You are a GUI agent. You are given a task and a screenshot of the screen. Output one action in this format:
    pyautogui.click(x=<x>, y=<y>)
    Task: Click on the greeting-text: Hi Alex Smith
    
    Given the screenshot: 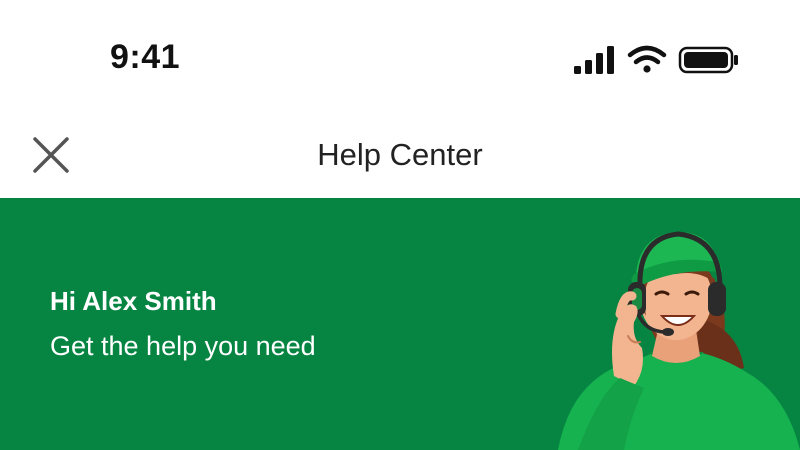 What is the action you would take?
    pyautogui.click(x=133, y=301)
    